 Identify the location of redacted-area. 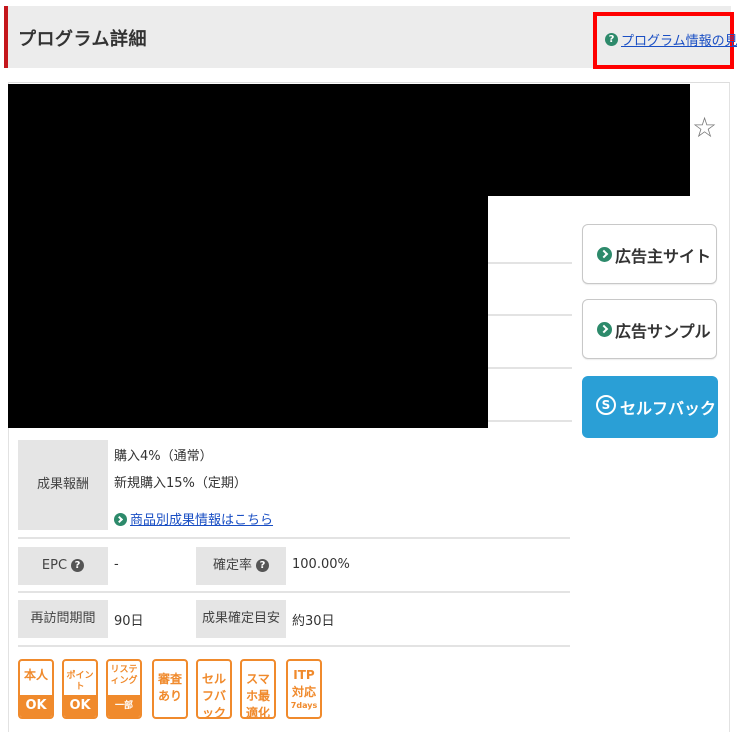
(349, 140).